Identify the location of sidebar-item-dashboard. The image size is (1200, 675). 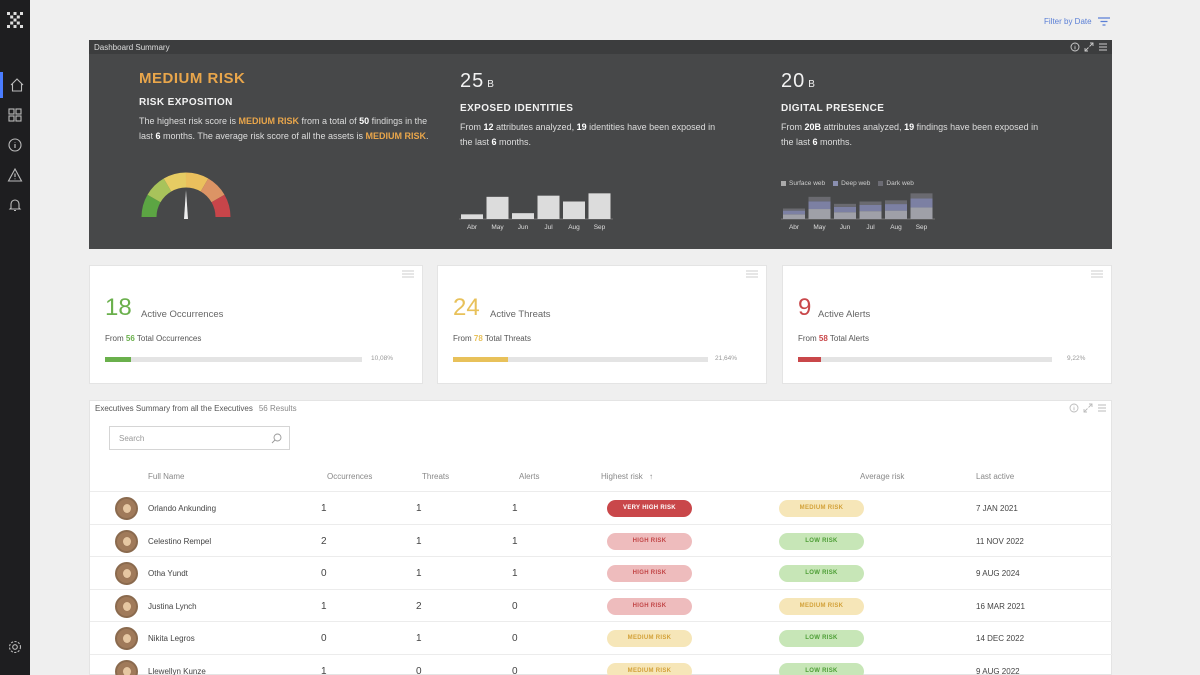
(15, 115).